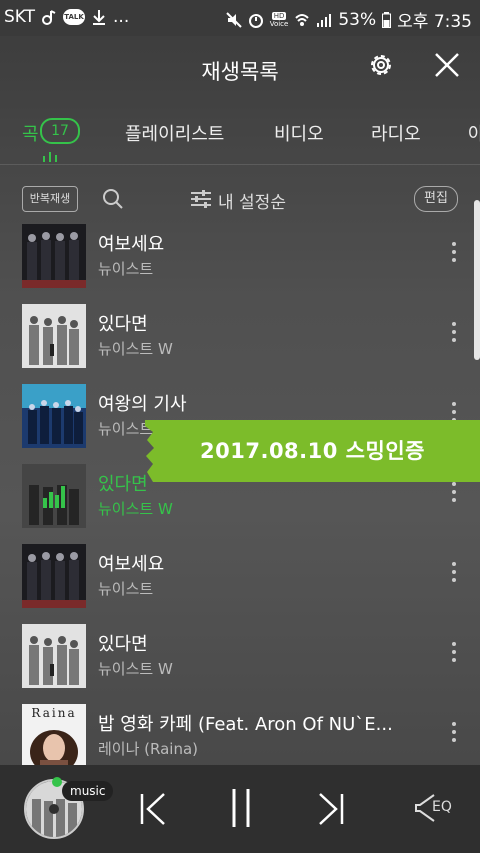 The height and width of the screenshot is (853, 480). Describe the element at coordinates (255, 20) in the screenshot. I see `alarm-icon` at that location.